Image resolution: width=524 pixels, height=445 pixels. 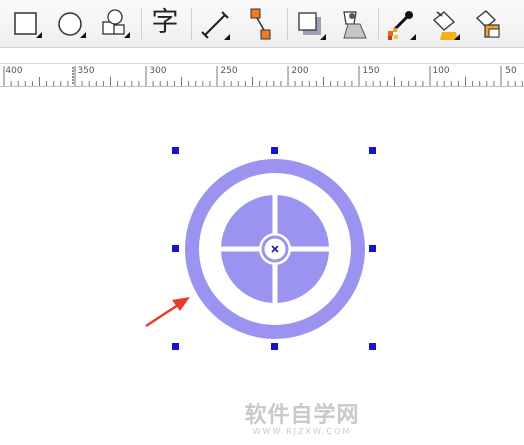 What do you see at coordinates (372, 150) in the screenshot?
I see `selection-handle-top-right` at bounding box center [372, 150].